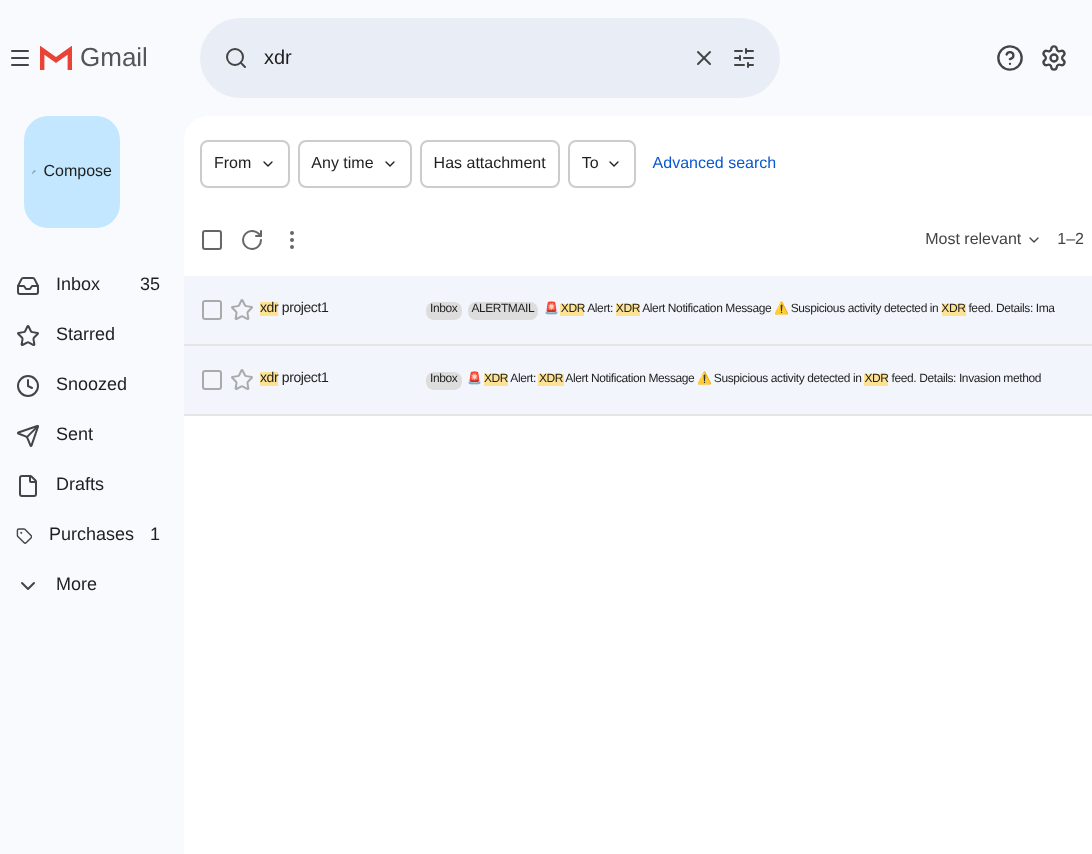  I want to click on filter-chip: To, so click(602, 164).